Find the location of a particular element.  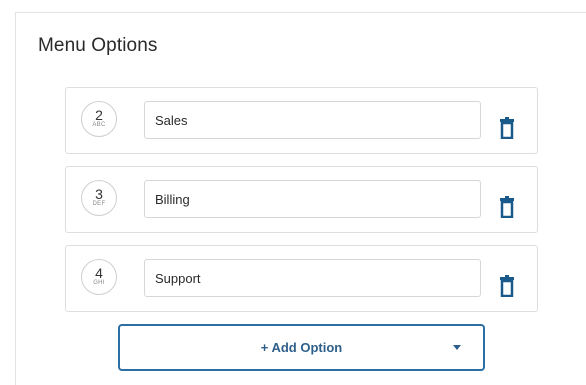

add-option-label: + Add Option is located at coordinates (301, 347).